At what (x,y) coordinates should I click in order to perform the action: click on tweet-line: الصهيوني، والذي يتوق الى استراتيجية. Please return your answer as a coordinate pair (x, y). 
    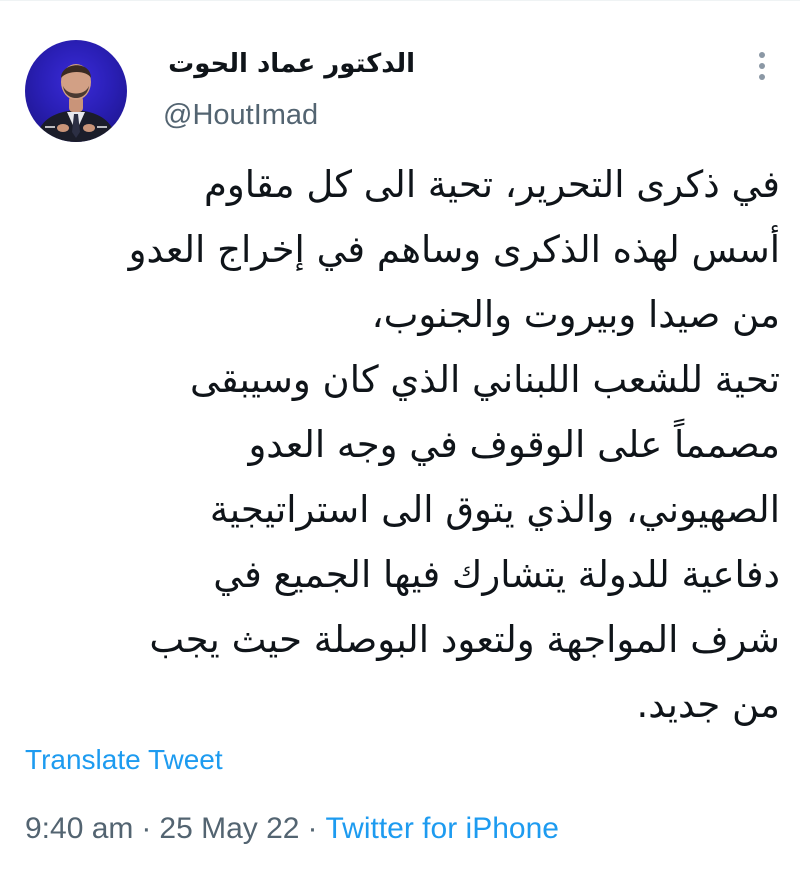
    Looking at the image, I should click on (494, 509).